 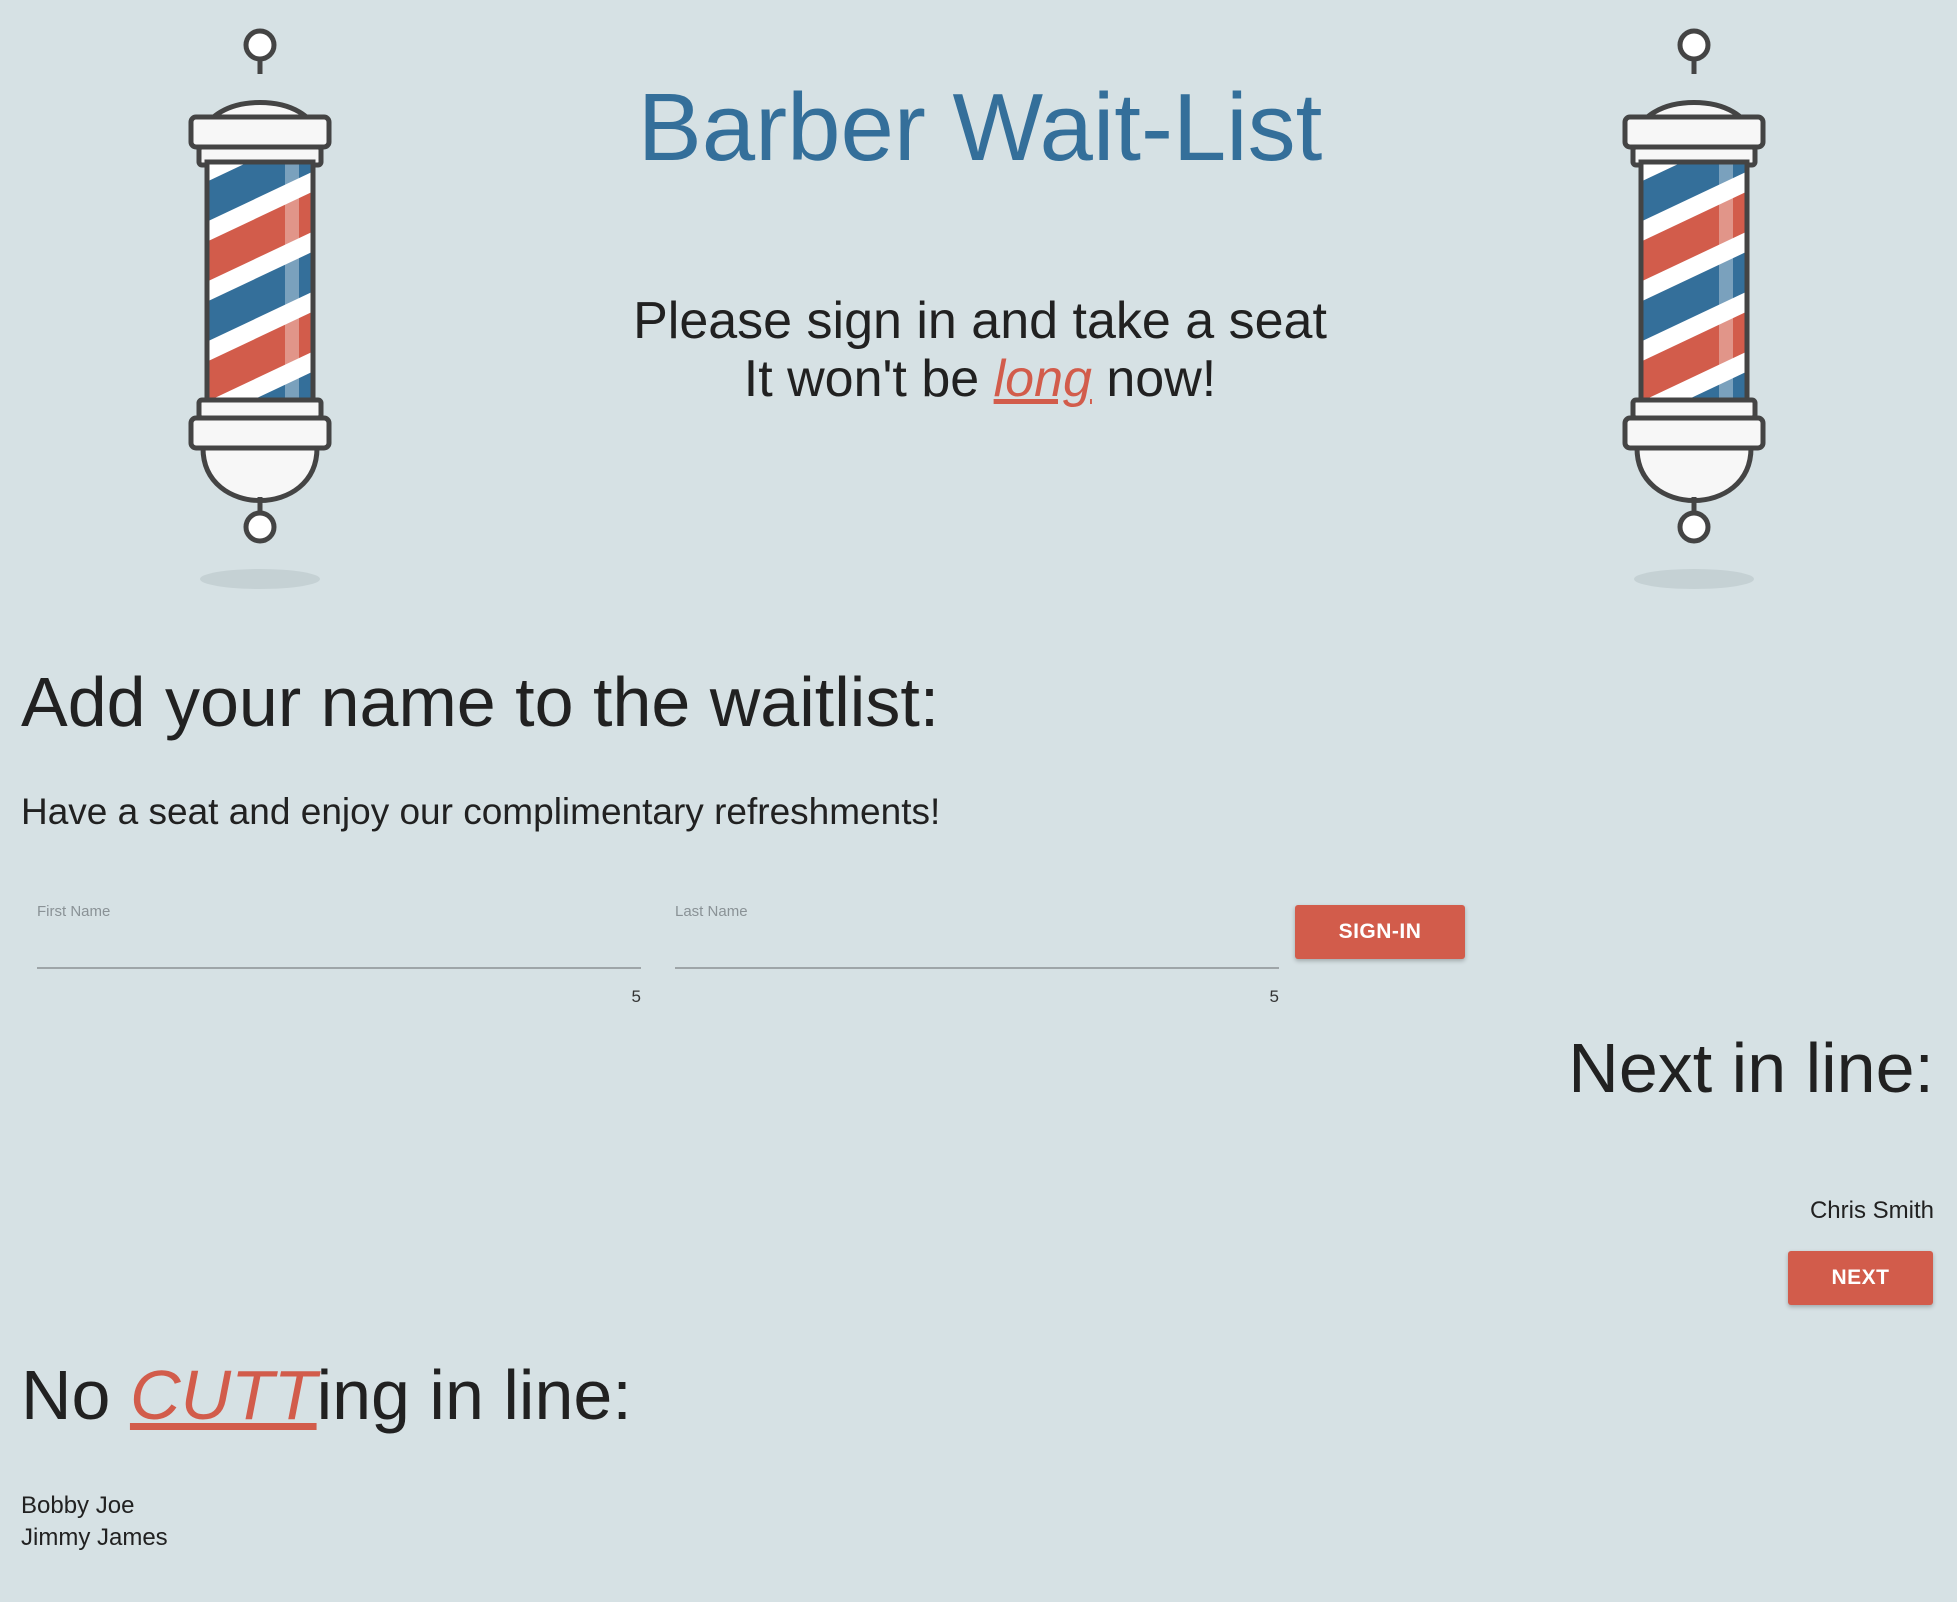 I want to click on tagline-line-2: It won't be long now!, so click(x=980, y=379).